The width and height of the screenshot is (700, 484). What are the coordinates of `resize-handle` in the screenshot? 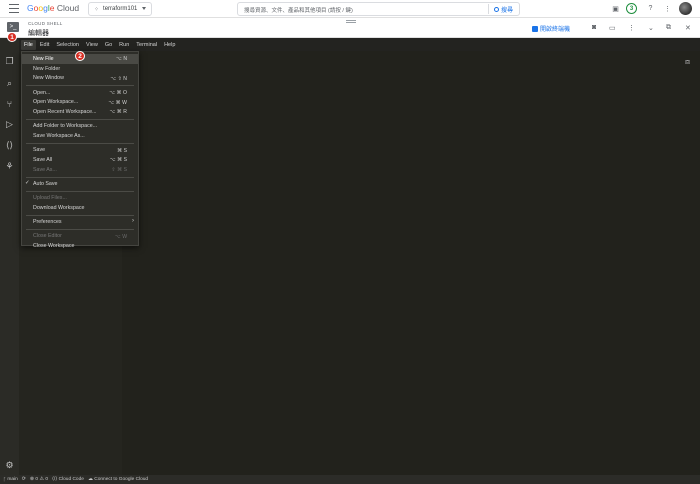 It's located at (351, 21).